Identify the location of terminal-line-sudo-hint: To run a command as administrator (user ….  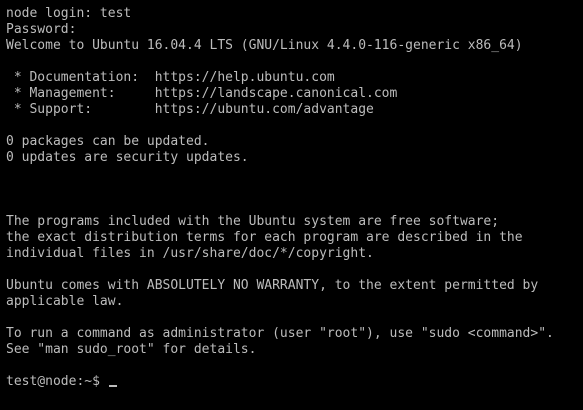
(280, 333).